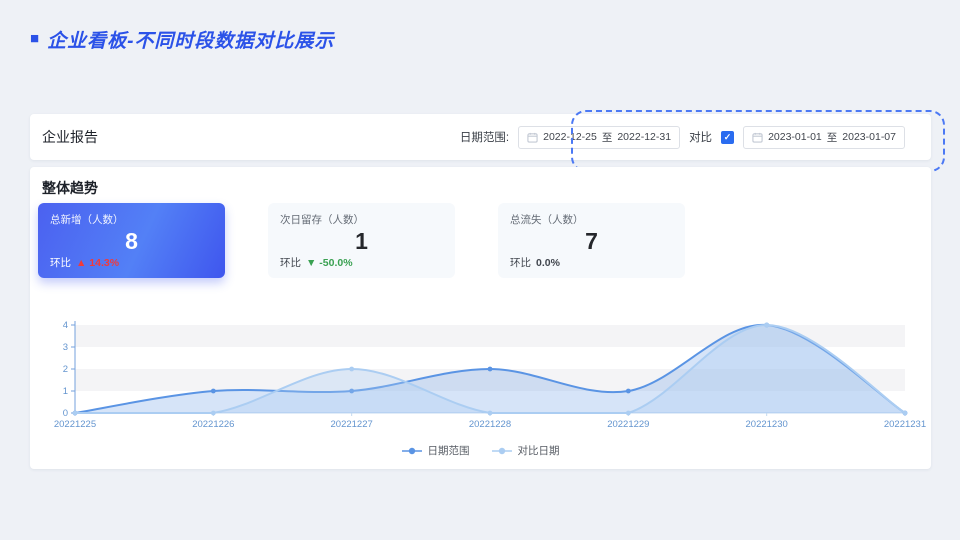  I want to click on date-range-input-compare: 2023-01-01 至 2023-01-07, so click(824, 137).